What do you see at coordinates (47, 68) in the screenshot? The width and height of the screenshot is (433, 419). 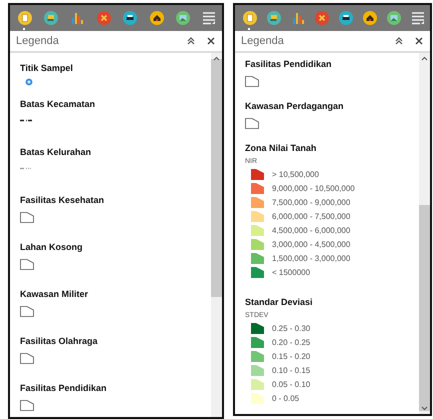 I see `legend-layer-title: Titik Sampel` at bounding box center [47, 68].